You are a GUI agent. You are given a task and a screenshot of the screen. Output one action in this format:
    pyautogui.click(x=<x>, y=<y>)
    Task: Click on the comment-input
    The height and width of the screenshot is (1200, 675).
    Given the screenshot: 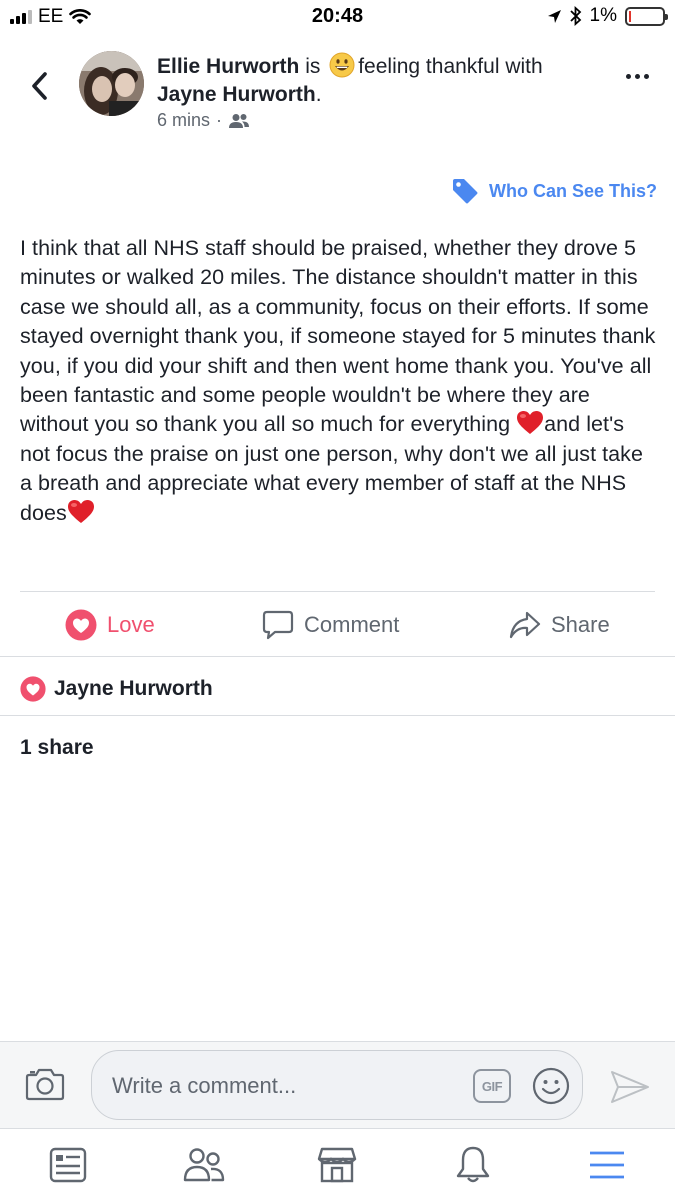 What is the action you would take?
    pyautogui.click(x=282, y=1086)
    